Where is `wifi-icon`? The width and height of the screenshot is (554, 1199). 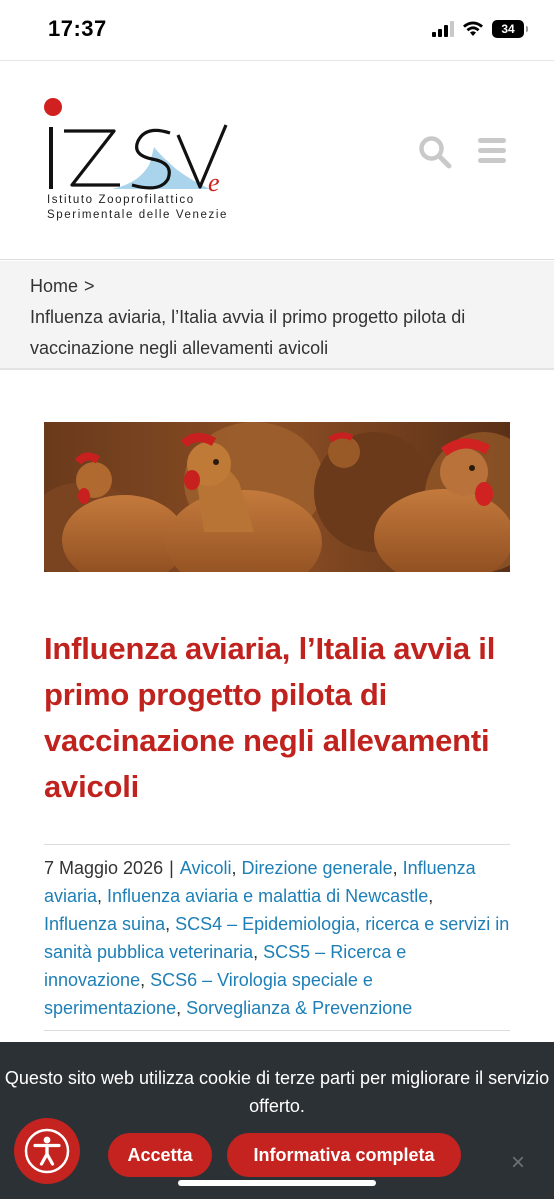 wifi-icon is located at coordinates (473, 28).